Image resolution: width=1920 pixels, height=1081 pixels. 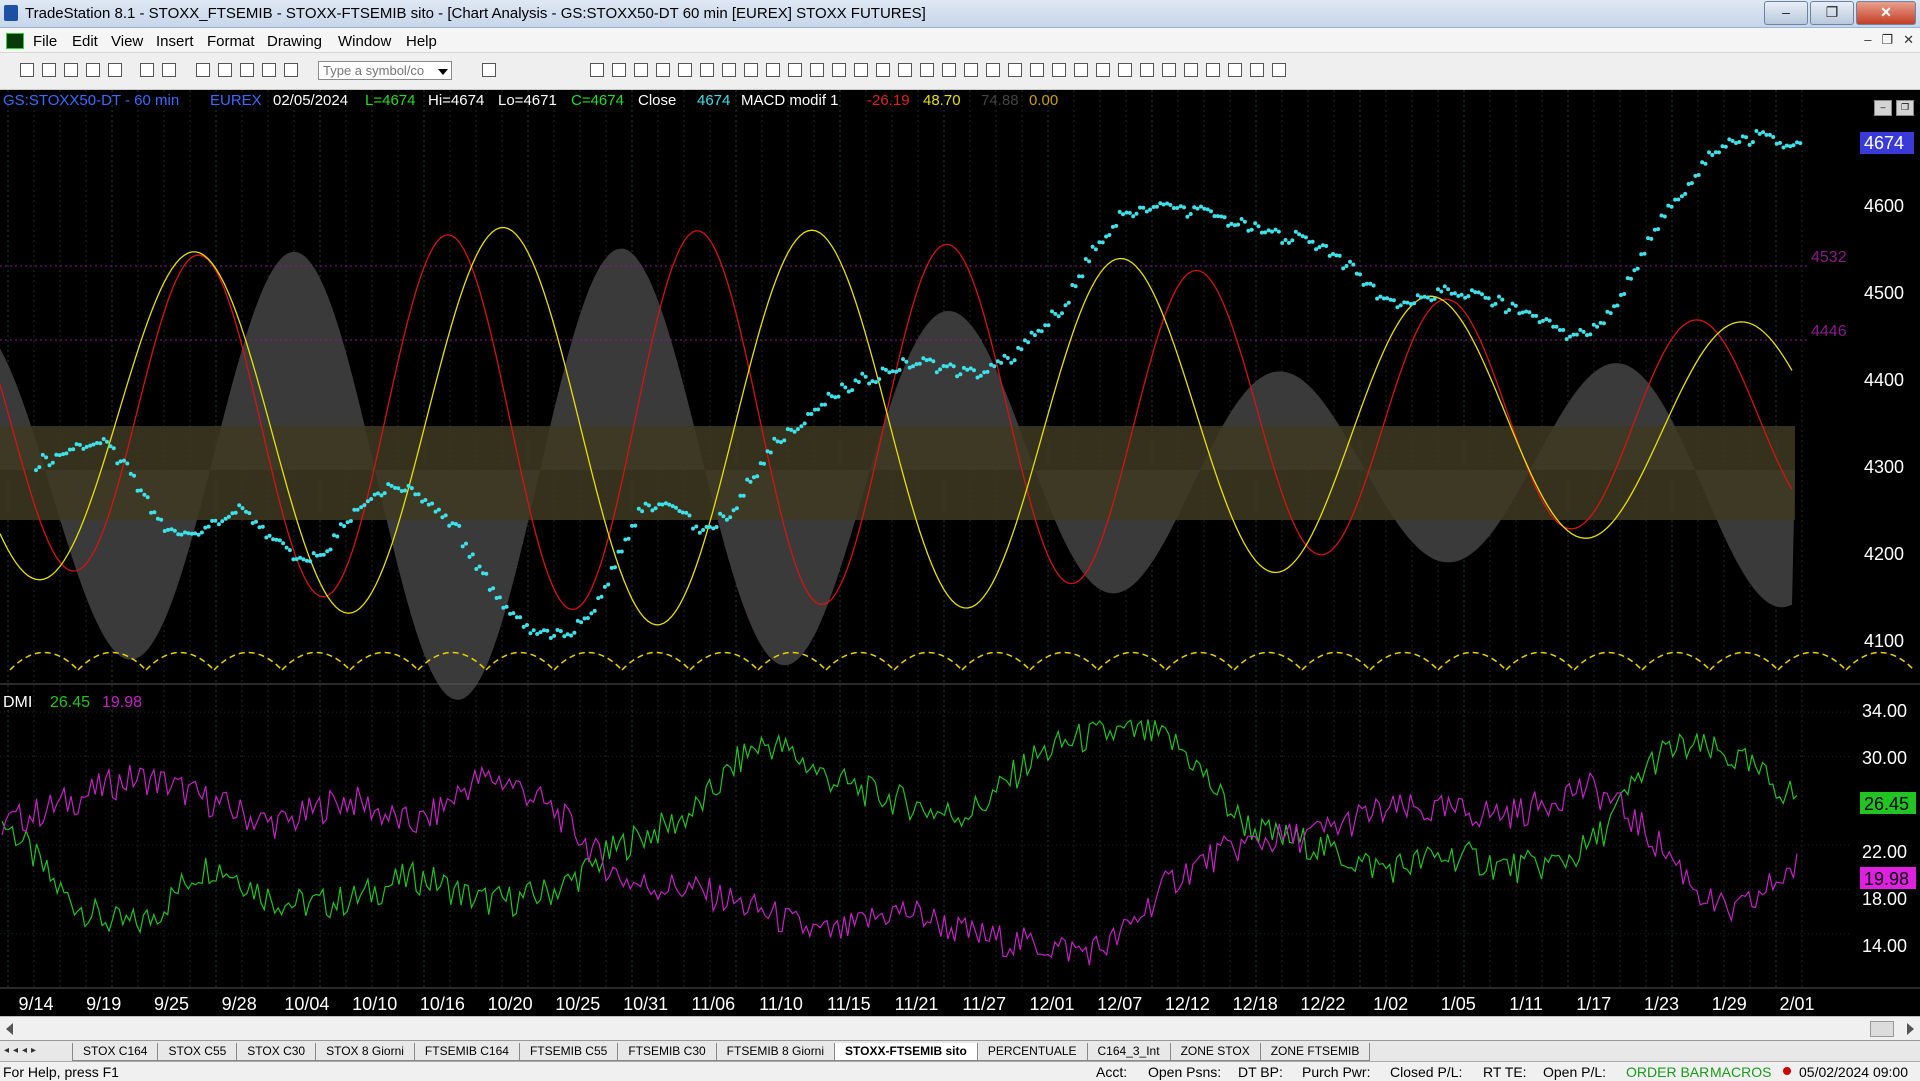 What do you see at coordinates (1667, 1072) in the screenshot?
I see `order-bar-button: ORDER BAR` at bounding box center [1667, 1072].